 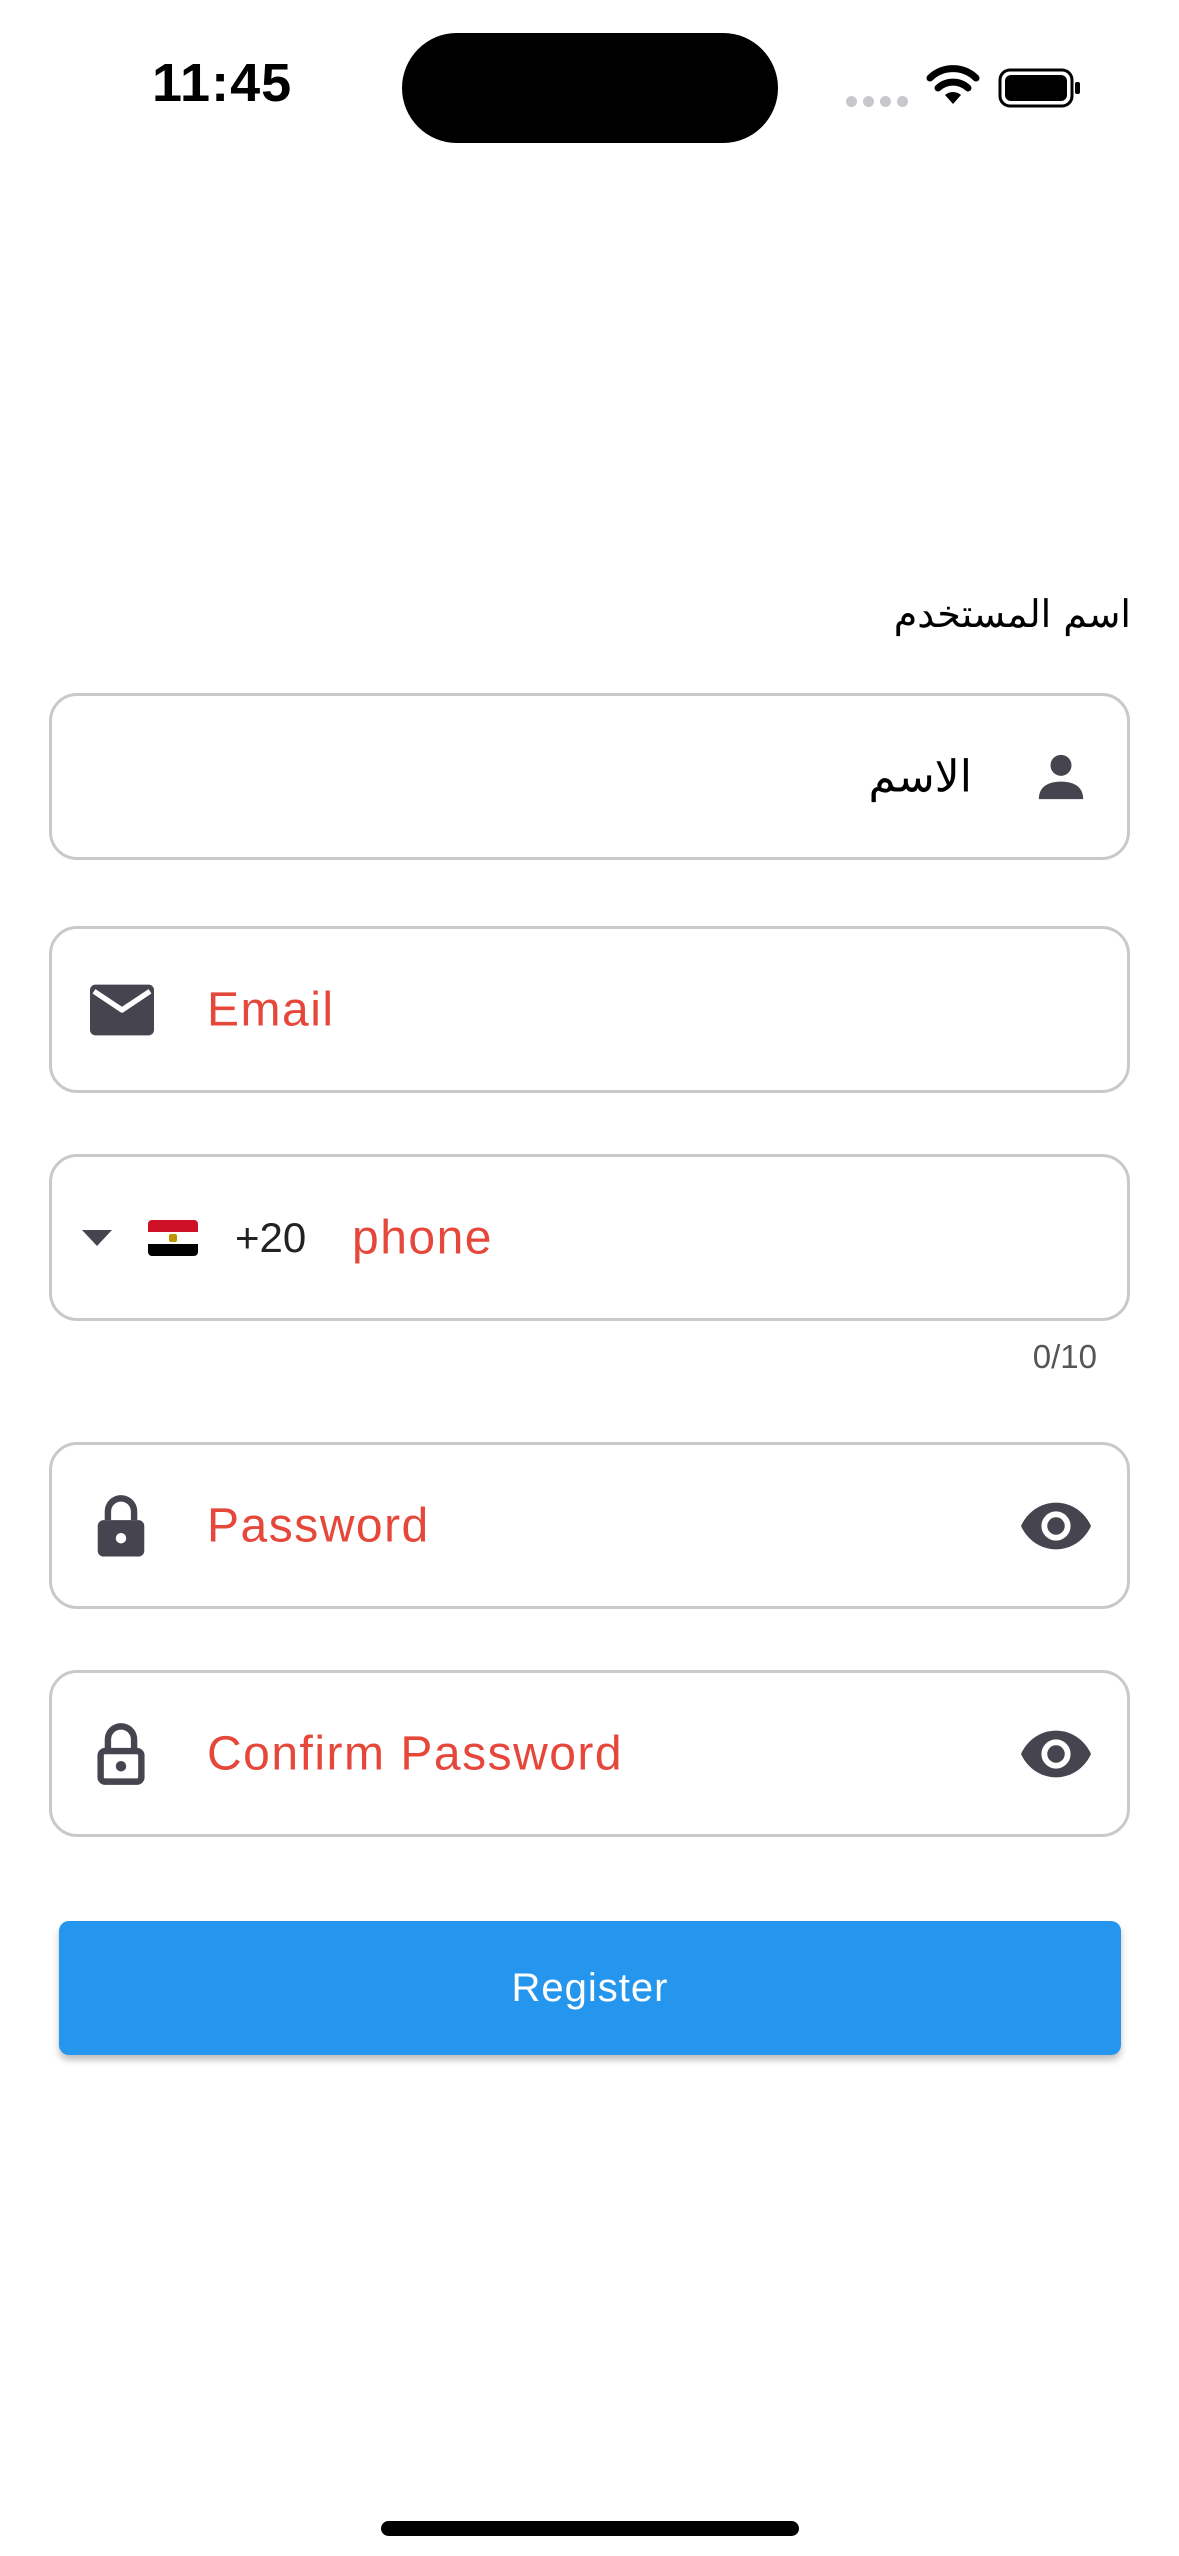 I want to click on battery-icon, so click(x=1039, y=88).